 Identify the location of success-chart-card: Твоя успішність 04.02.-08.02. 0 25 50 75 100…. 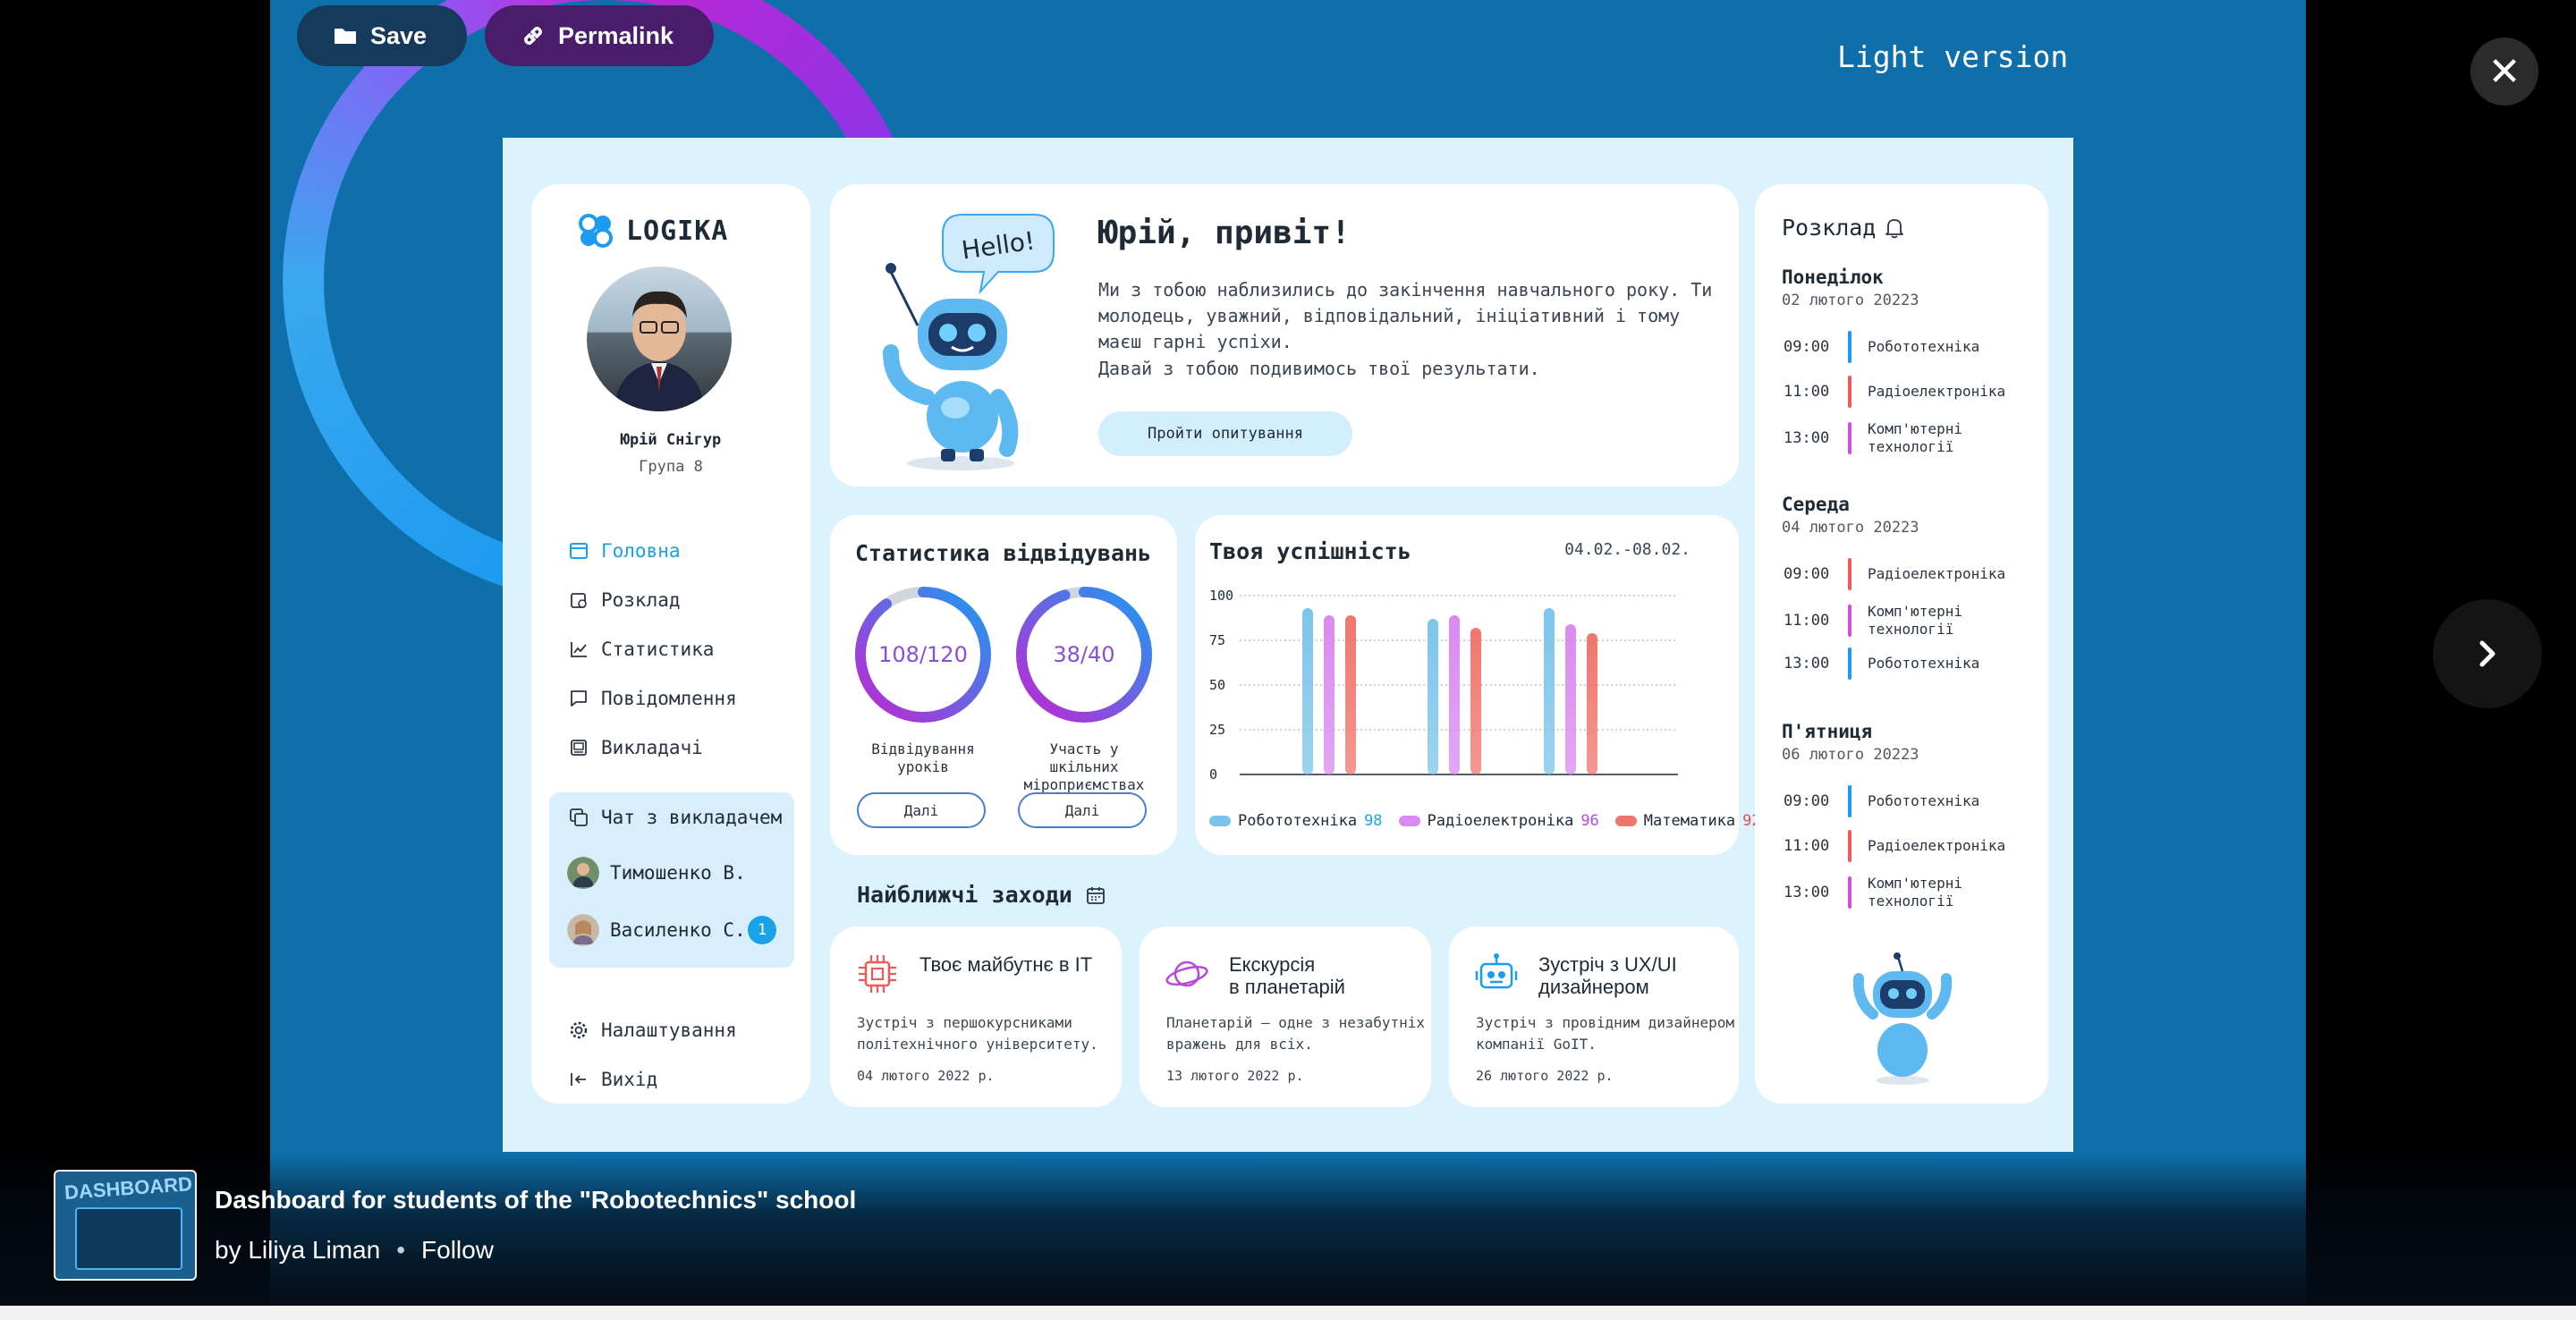
(1478, 685).